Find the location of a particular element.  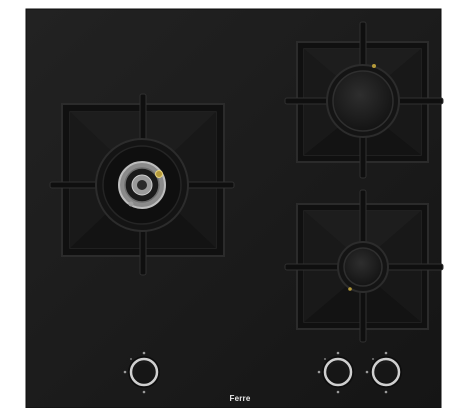

brand-logo: Ferre is located at coordinates (240, 398).